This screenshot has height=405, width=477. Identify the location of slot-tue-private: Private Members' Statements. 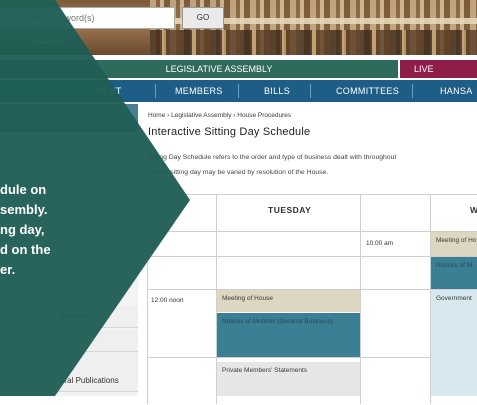
(288, 379).